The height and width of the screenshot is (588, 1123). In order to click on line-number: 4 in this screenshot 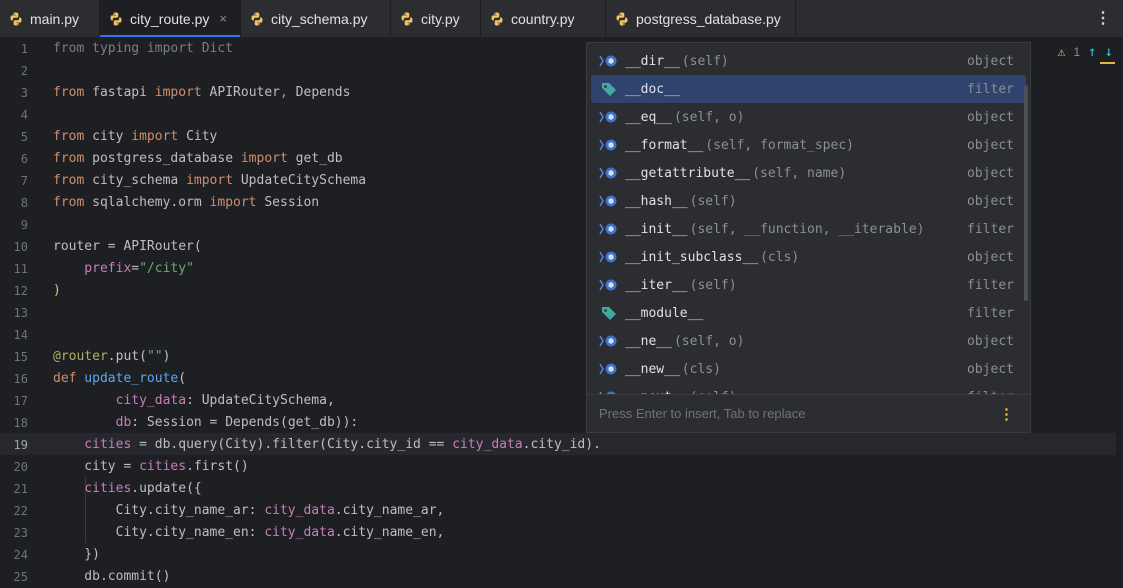, I will do `click(24, 115)`.